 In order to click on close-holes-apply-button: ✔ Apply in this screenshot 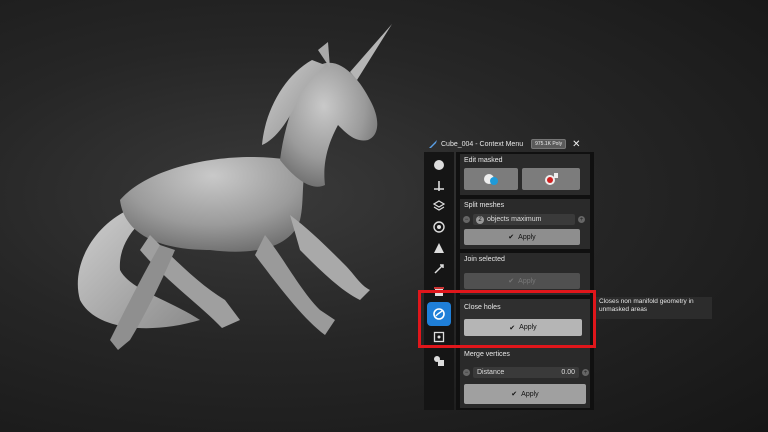, I will do `click(523, 327)`.